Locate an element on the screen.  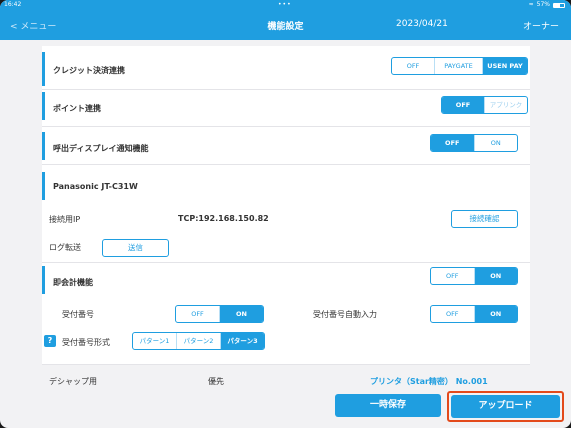
status-time: 16:42 is located at coordinates (13, 4).